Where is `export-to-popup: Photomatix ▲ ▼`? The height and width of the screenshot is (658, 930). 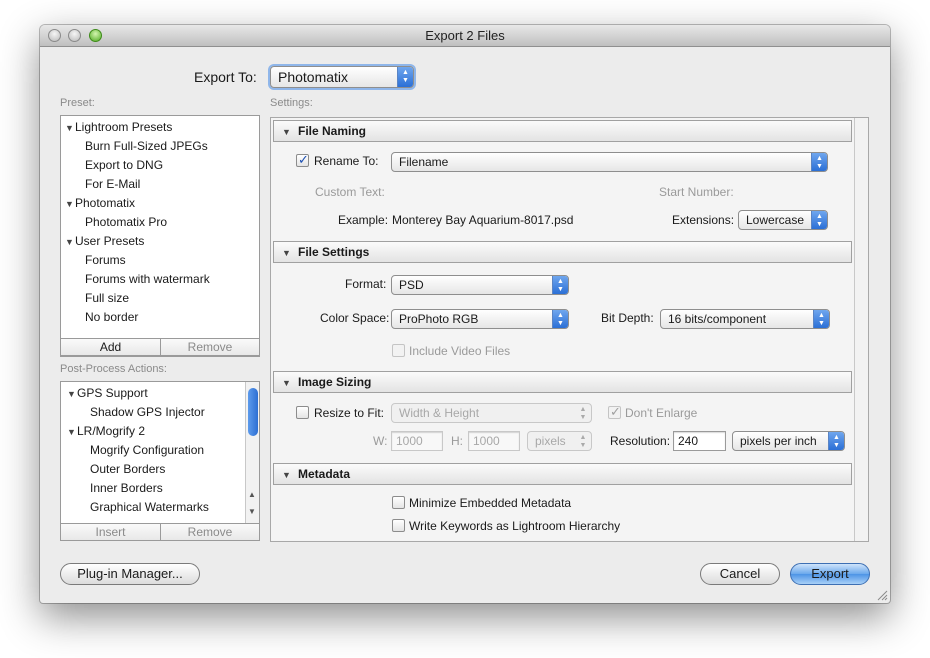 export-to-popup: Photomatix ▲ ▼ is located at coordinates (342, 77).